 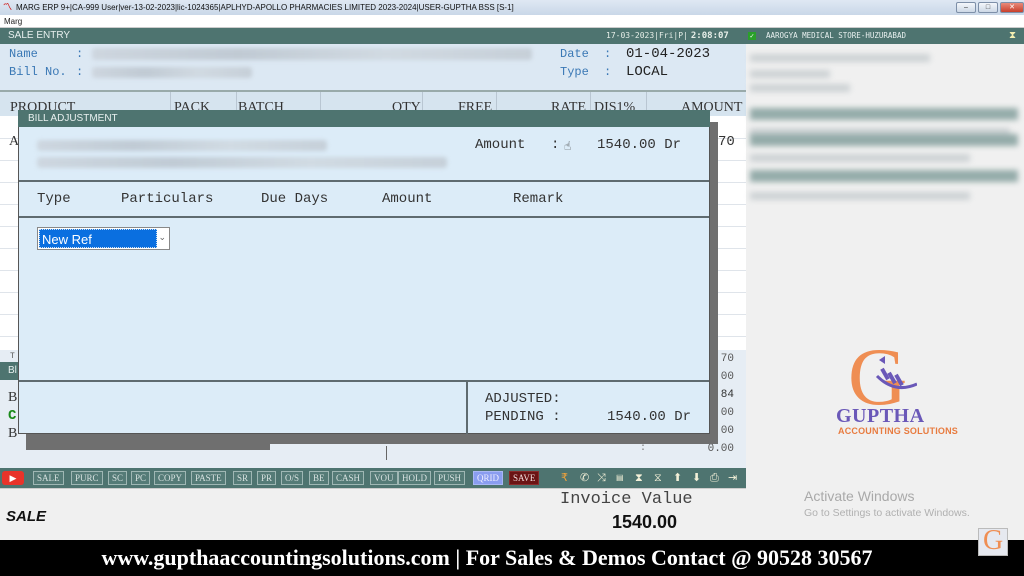 What do you see at coordinates (54, 199) in the screenshot?
I see `col-type: Type` at bounding box center [54, 199].